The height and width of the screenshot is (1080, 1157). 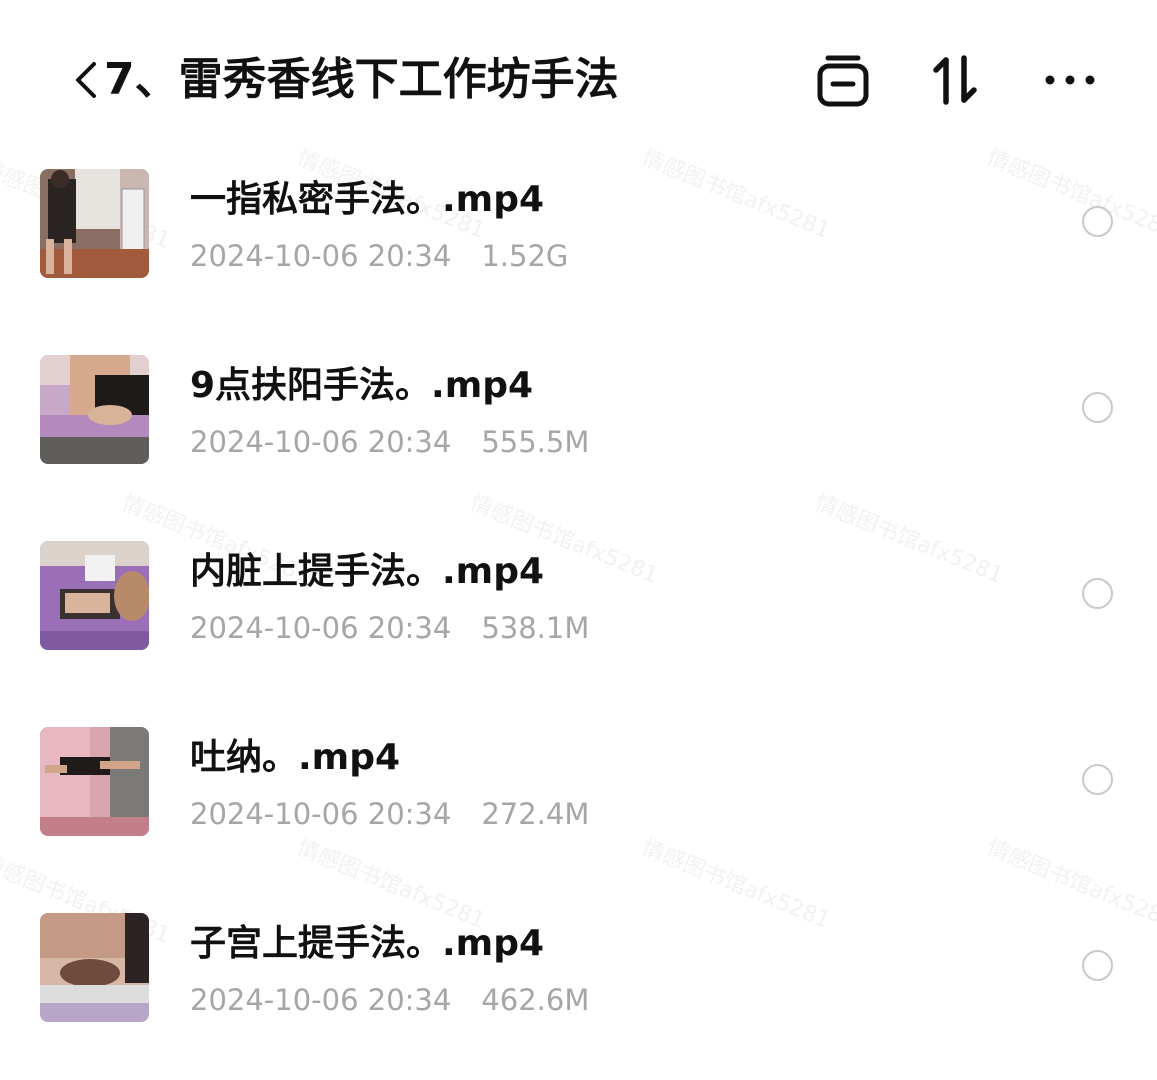 What do you see at coordinates (578, 411) in the screenshot?
I see `file-row: 9点扶阳手法。.mp4 2024-10-06 20:34 555.5M` at bounding box center [578, 411].